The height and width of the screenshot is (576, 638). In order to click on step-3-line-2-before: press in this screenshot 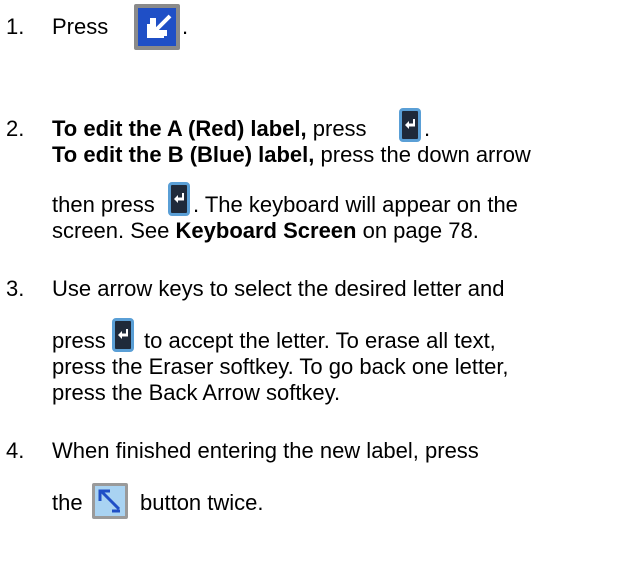, I will do `click(79, 340)`.